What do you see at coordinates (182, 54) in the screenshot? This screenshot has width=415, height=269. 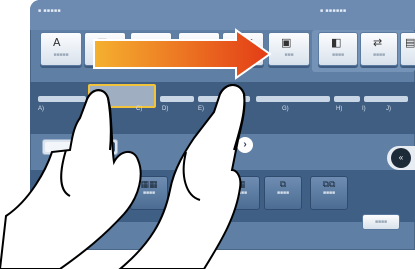 I see `swipe-arrow-icon` at bounding box center [182, 54].